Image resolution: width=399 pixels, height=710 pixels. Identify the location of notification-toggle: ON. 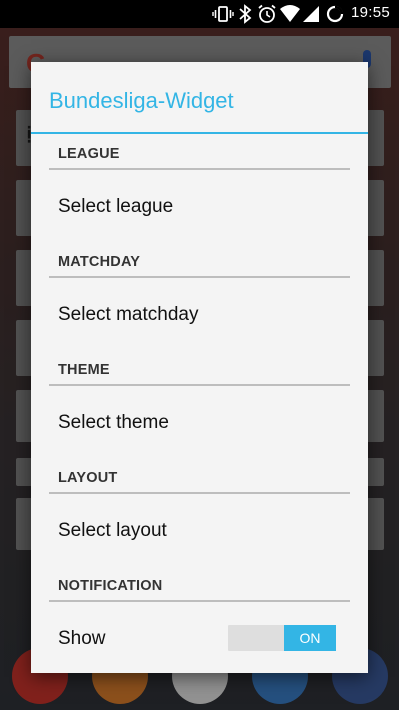
(282, 638).